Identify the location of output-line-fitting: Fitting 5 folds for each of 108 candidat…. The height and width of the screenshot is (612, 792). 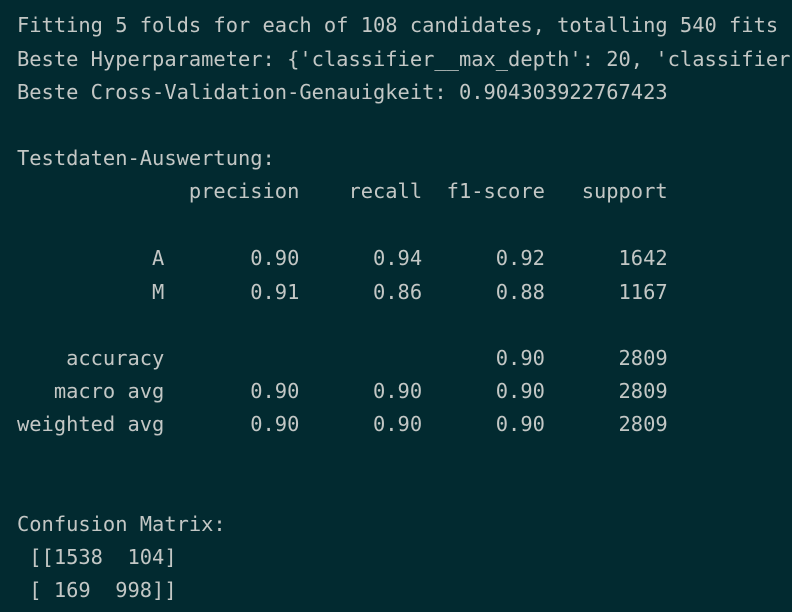
(398, 25).